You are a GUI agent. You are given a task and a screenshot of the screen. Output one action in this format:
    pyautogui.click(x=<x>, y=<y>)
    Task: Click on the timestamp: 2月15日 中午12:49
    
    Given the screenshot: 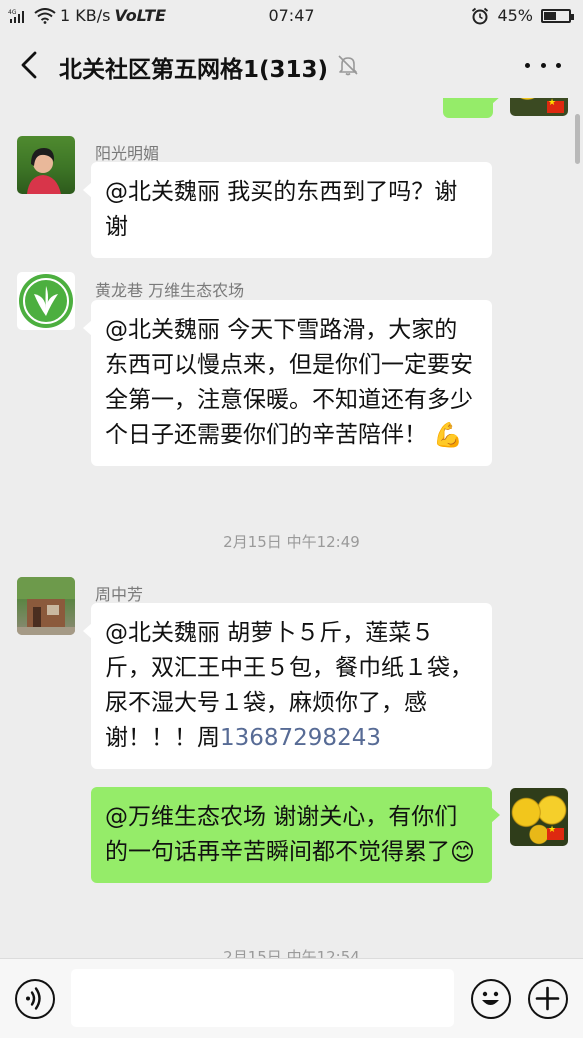 What is the action you would take?
    pyautogui.click(x=291, y=542)
    